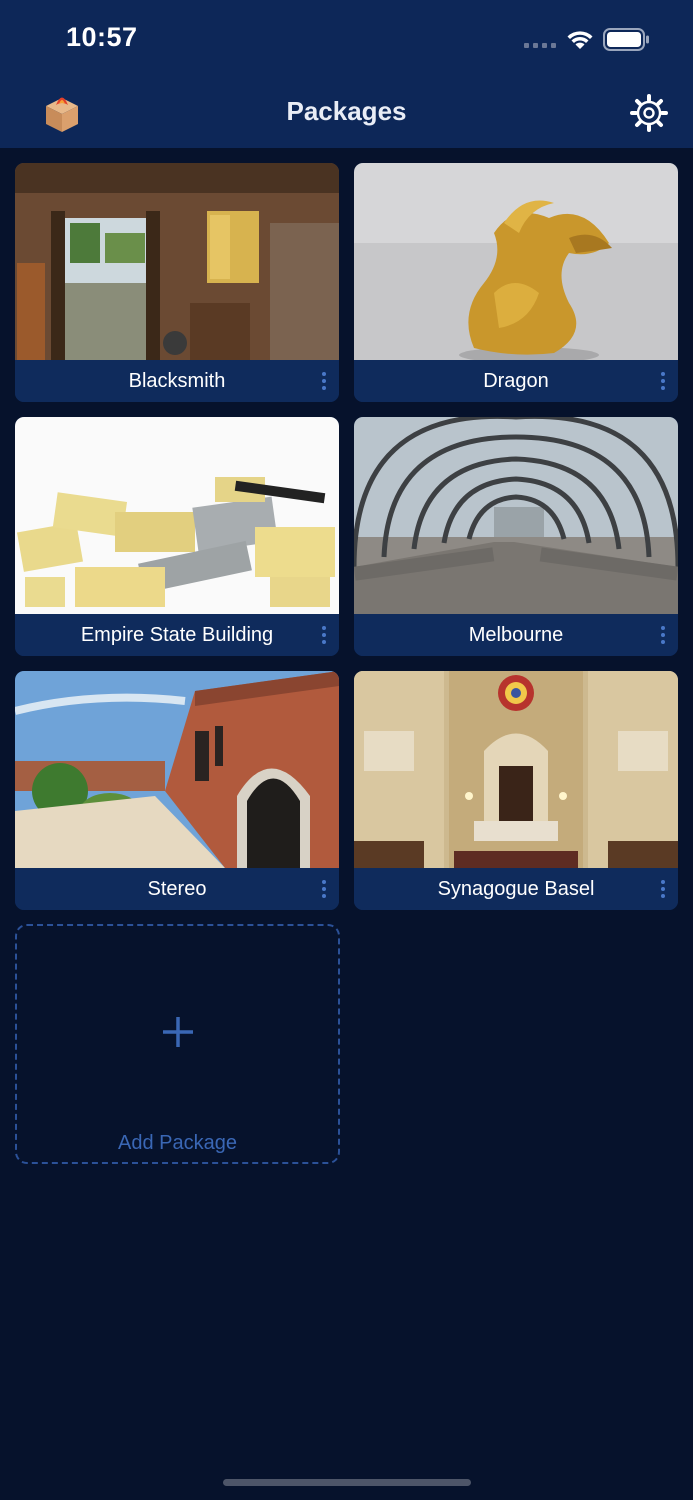 This screenshot has width=693, height=1500. I want to click on package-caption: Dragon, so click(516, 381).